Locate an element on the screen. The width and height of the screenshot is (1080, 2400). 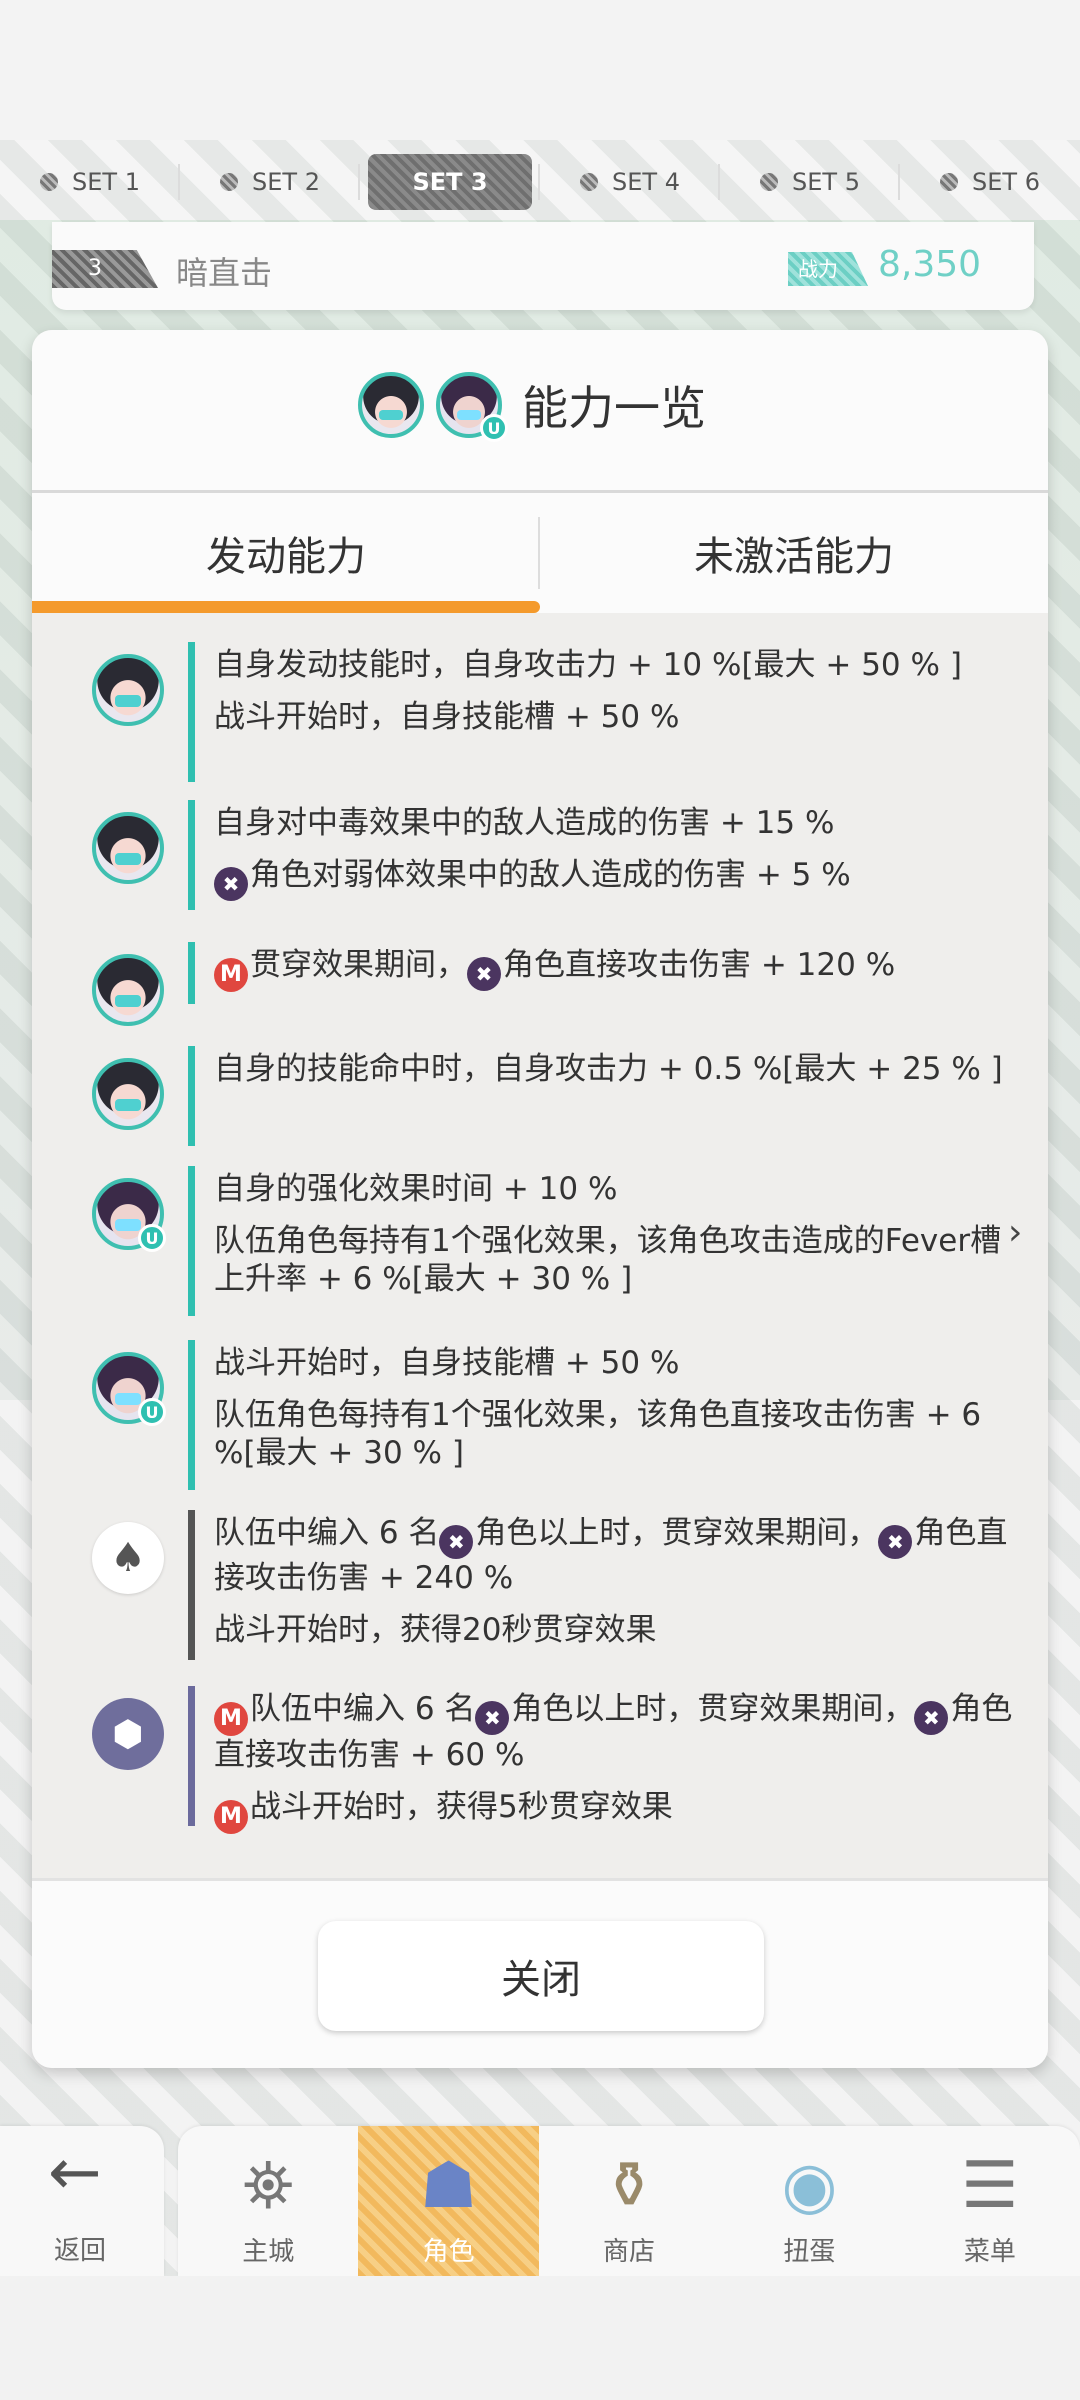
set-tab-label: SET 4 is located at coordinates (646, 182).